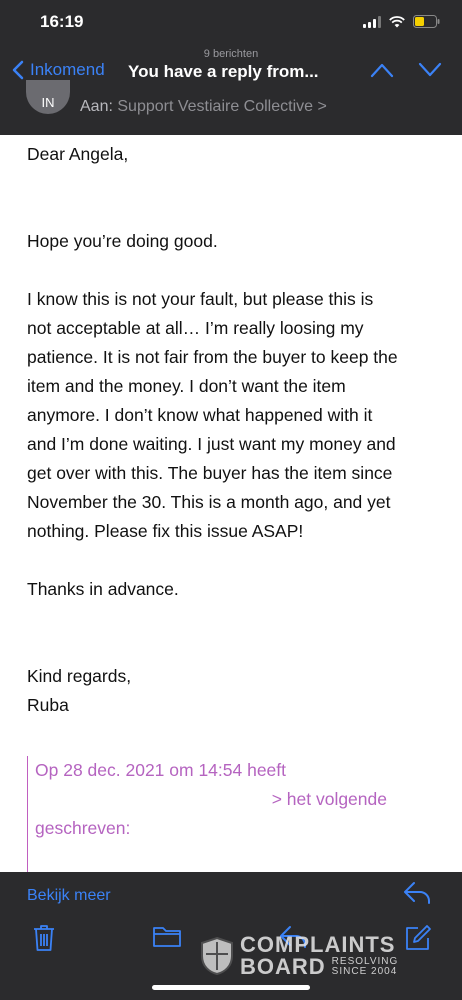 Image resolution: width=462 pixels, height=1000 pixels. What do you see at coordinates (122, 241) in the screenshot?
I see `body-paragraph: Hope you’re doing good.` at bounding box center [122, 241].